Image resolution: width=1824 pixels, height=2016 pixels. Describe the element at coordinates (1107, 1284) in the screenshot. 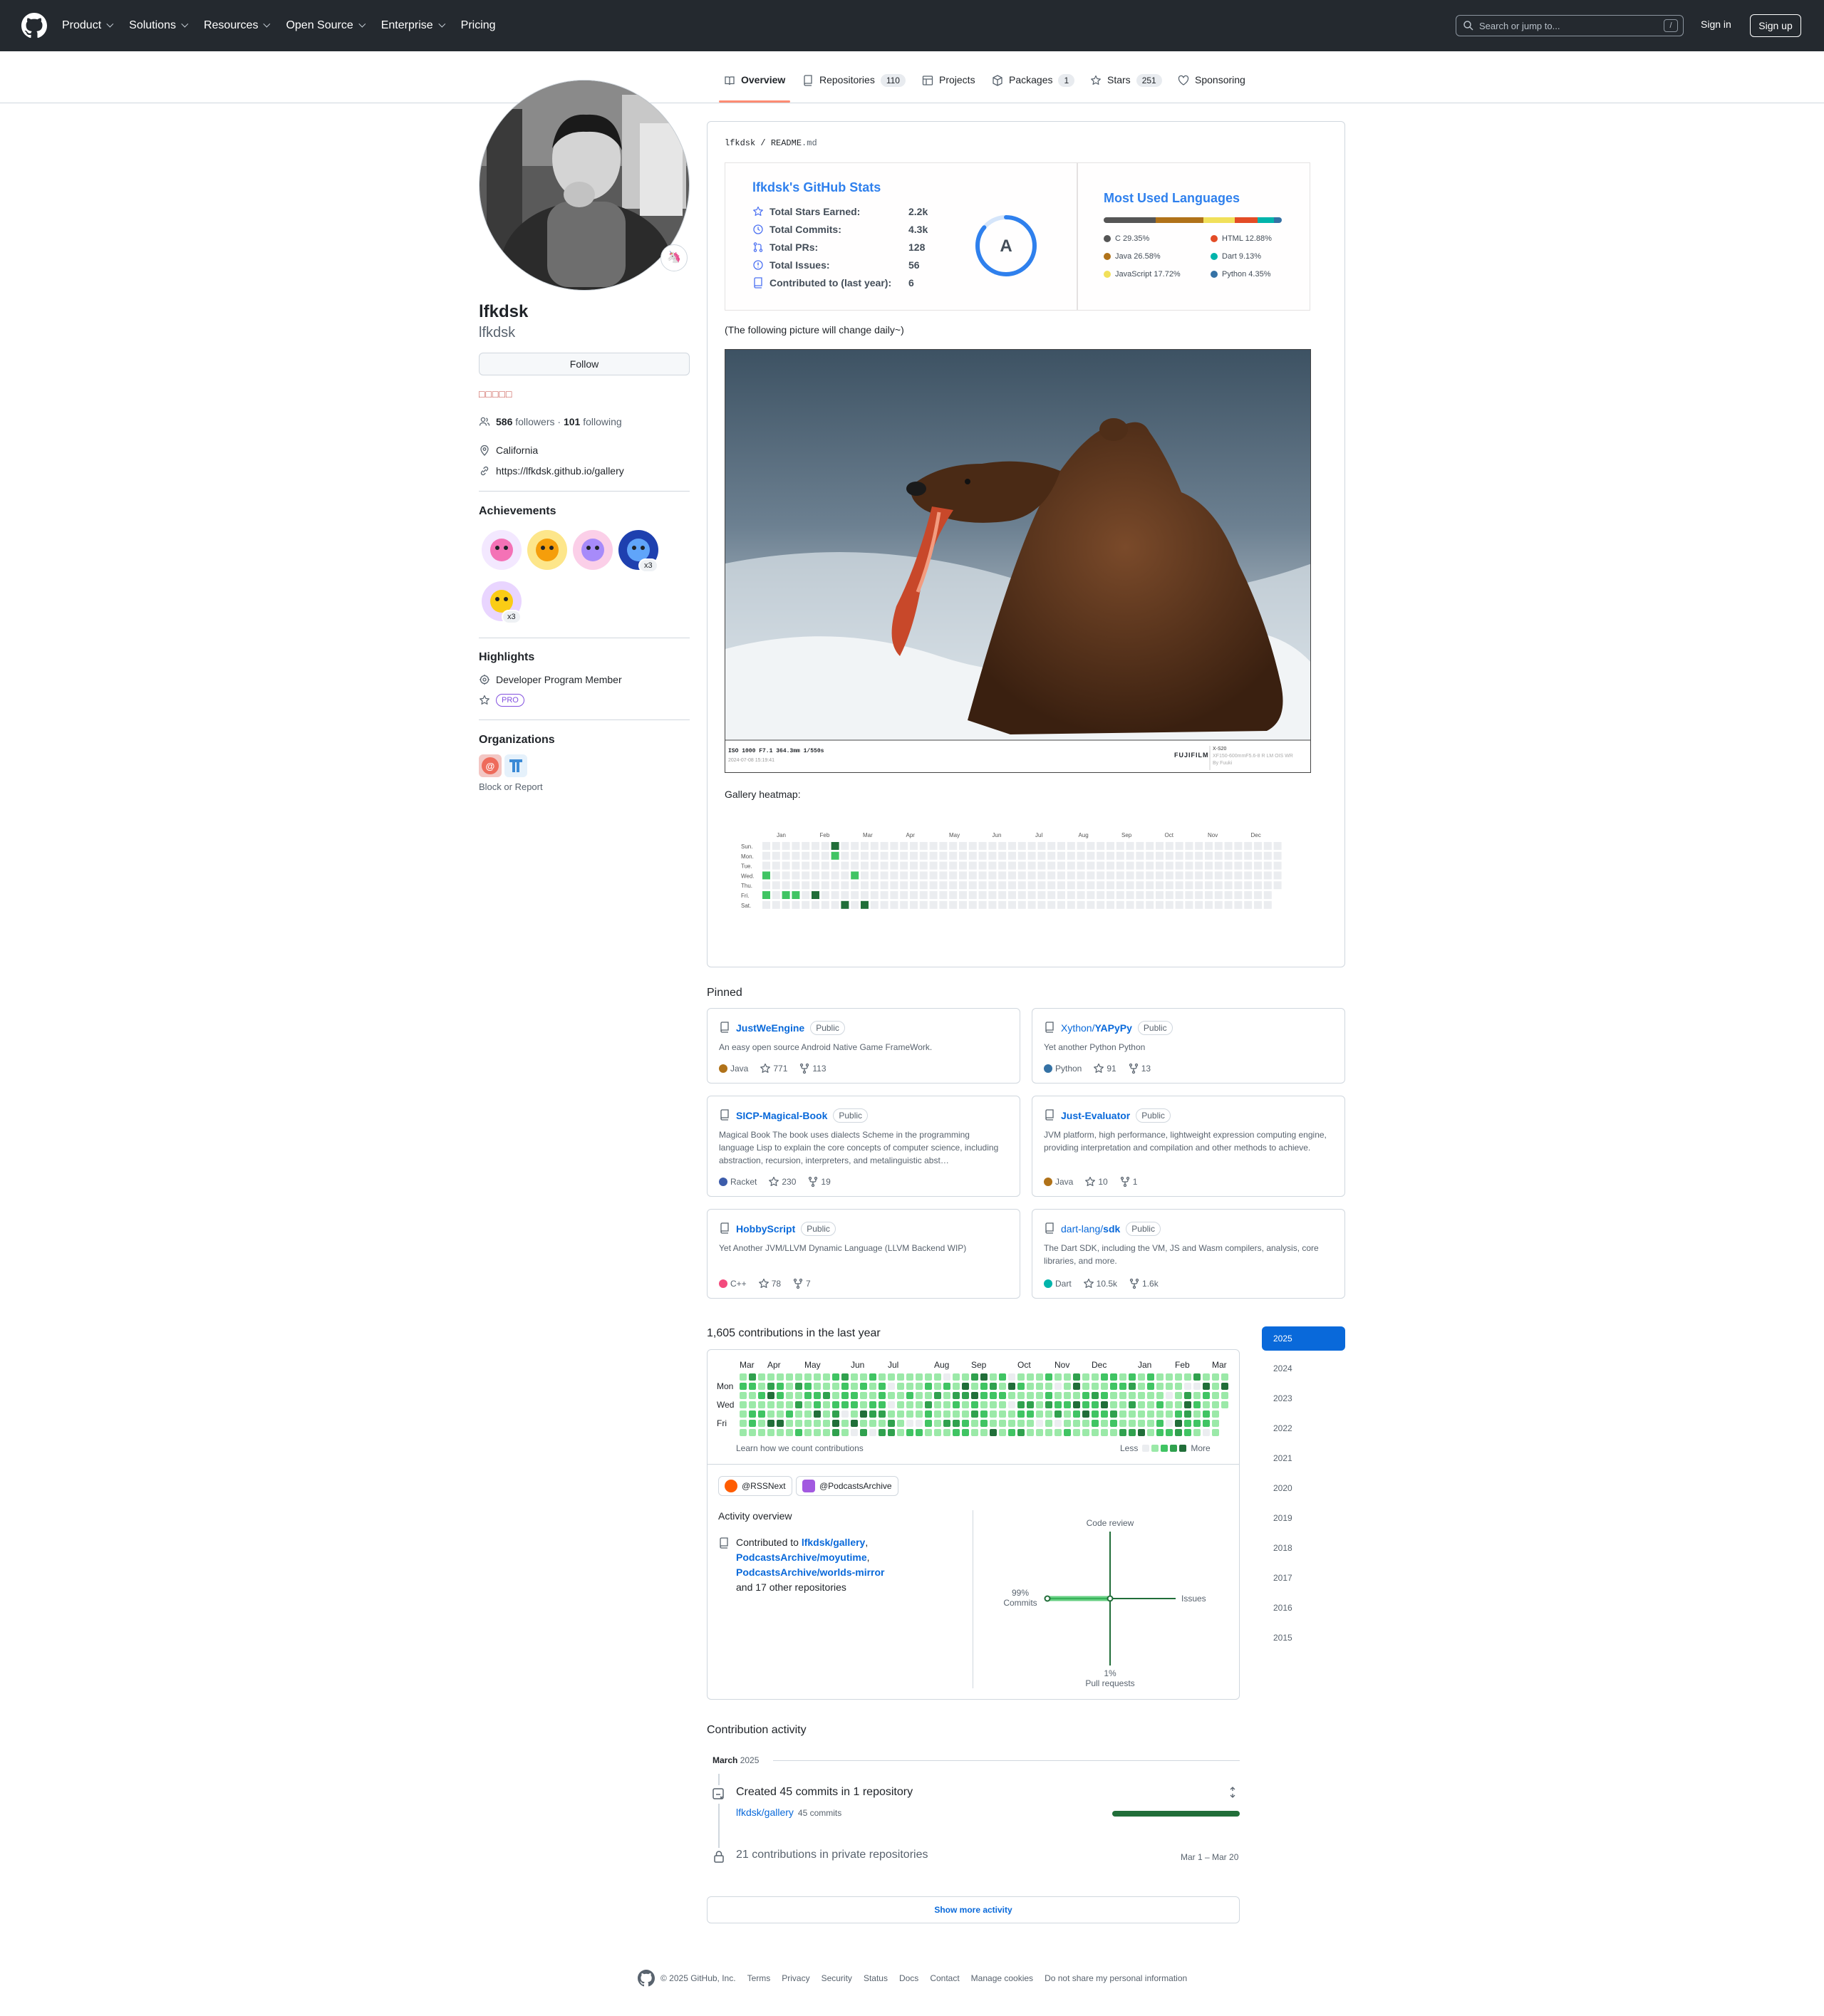

I see `repo-stars: 10.5k` at that location.